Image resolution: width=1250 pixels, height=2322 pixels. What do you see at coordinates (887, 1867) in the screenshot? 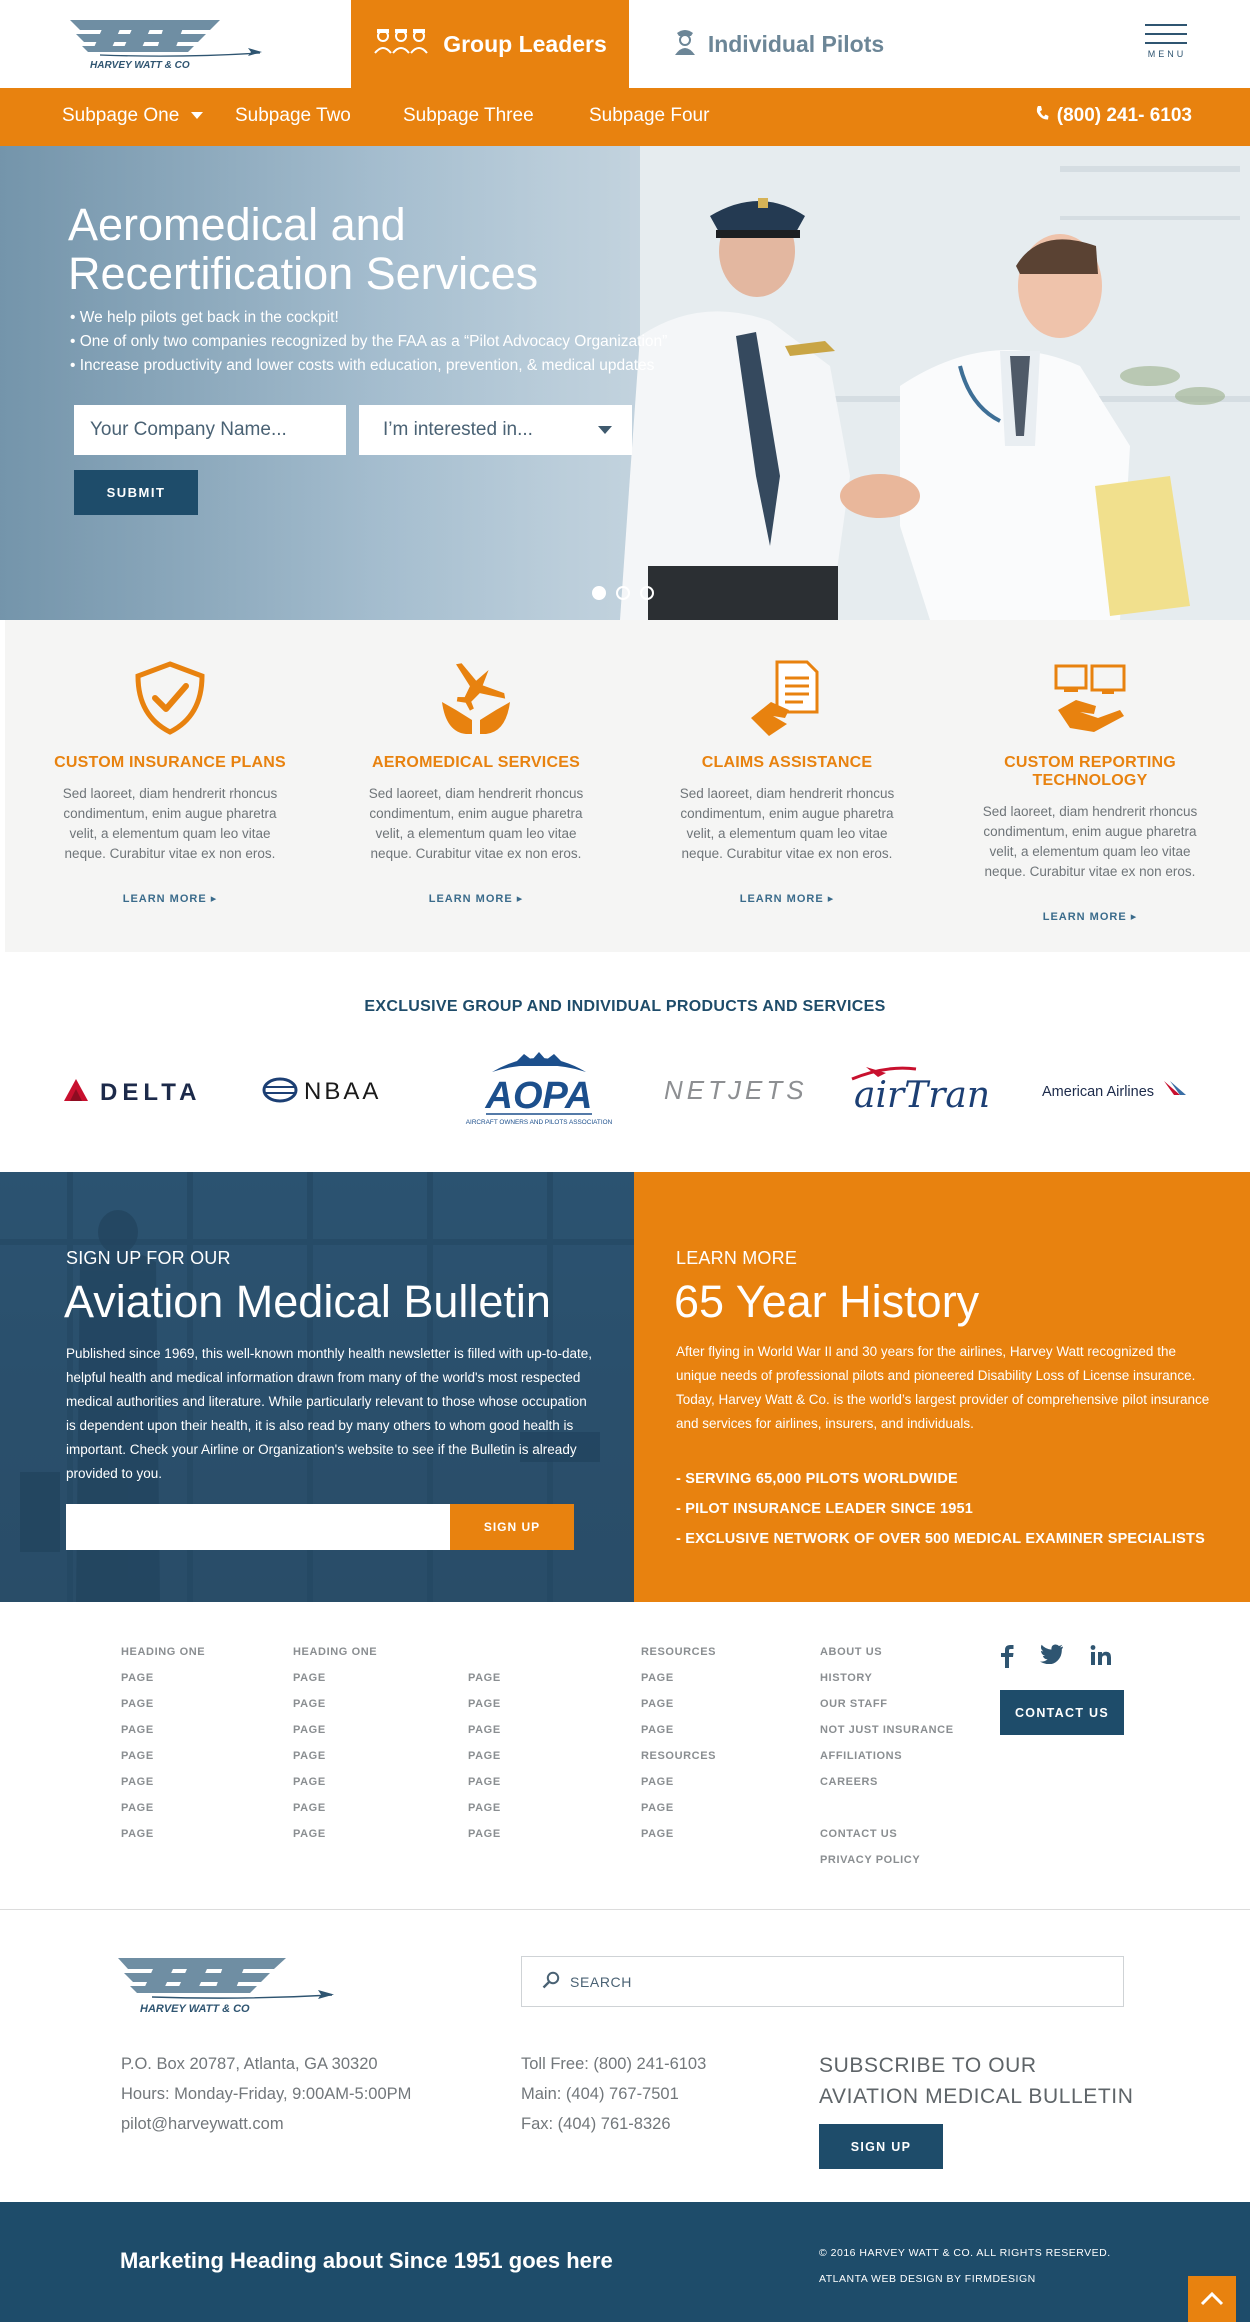
I see `footer-link-privacy: PRIVACY POLICY` at bounding box center [887, 1867].